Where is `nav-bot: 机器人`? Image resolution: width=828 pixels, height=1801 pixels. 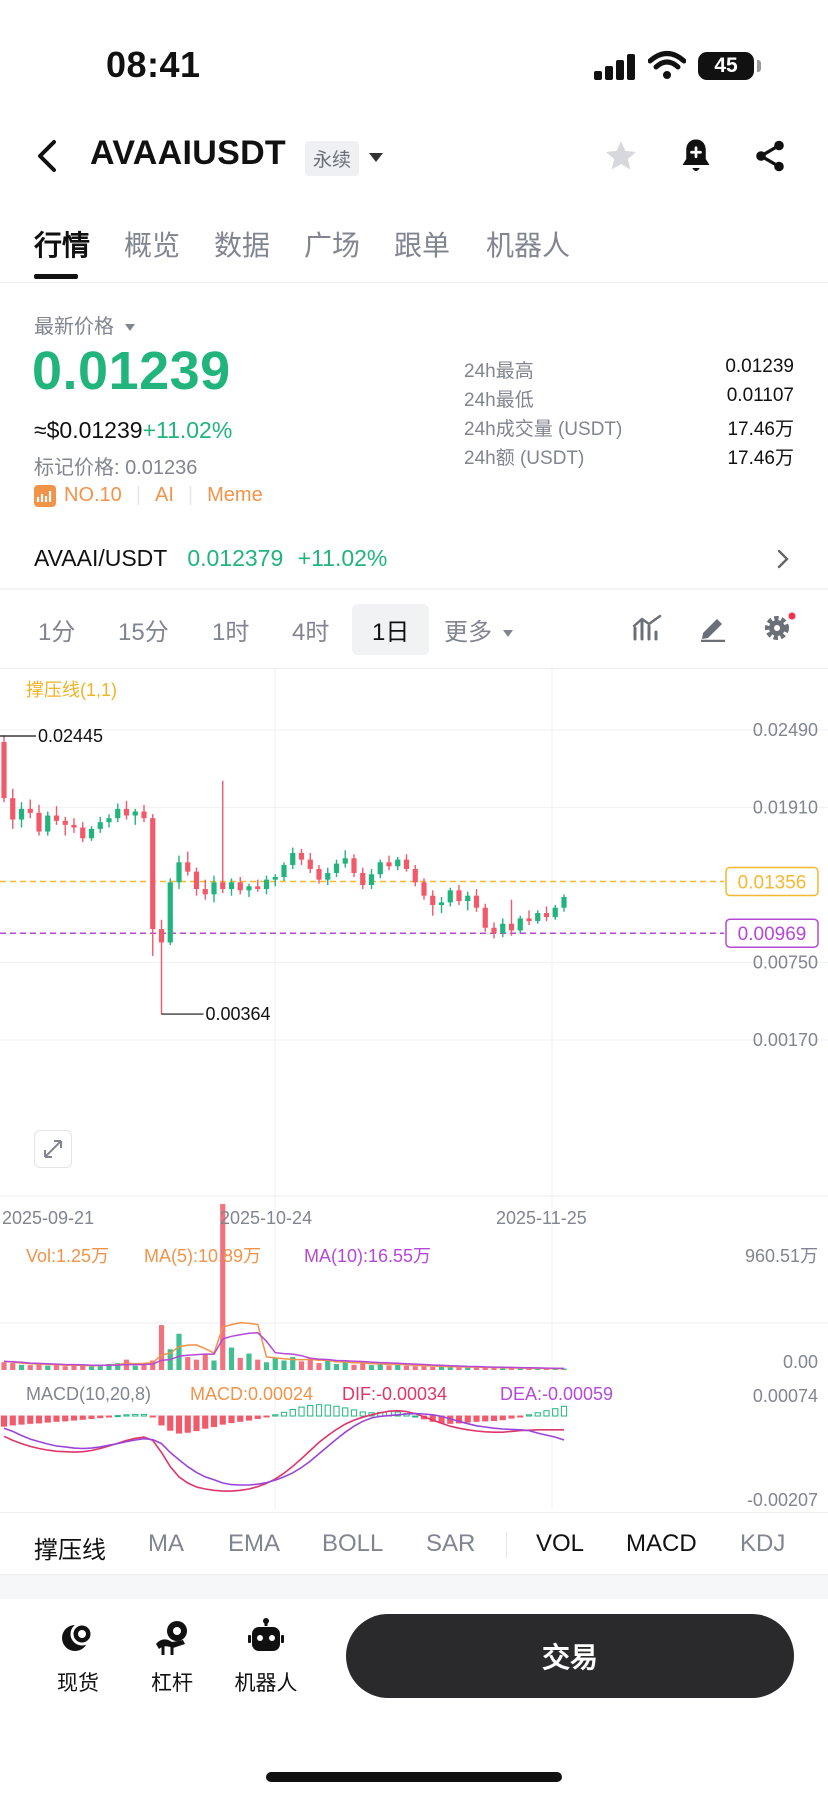
nav-bot: 机器人 is located at coordinates (266, 1657).